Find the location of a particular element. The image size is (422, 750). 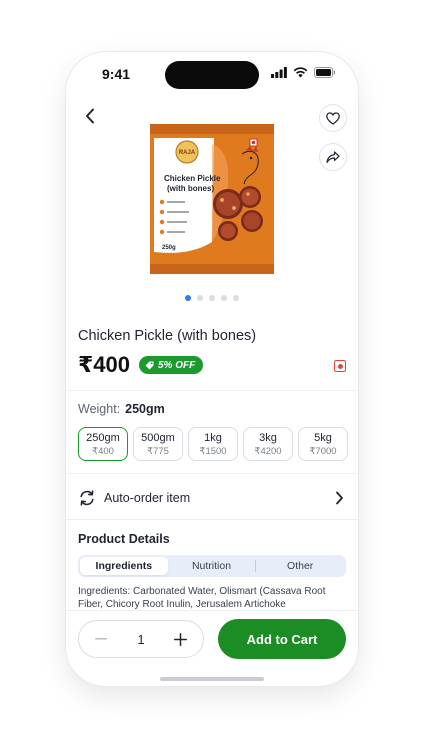

heart-icon is located at coordinates (333, 118).